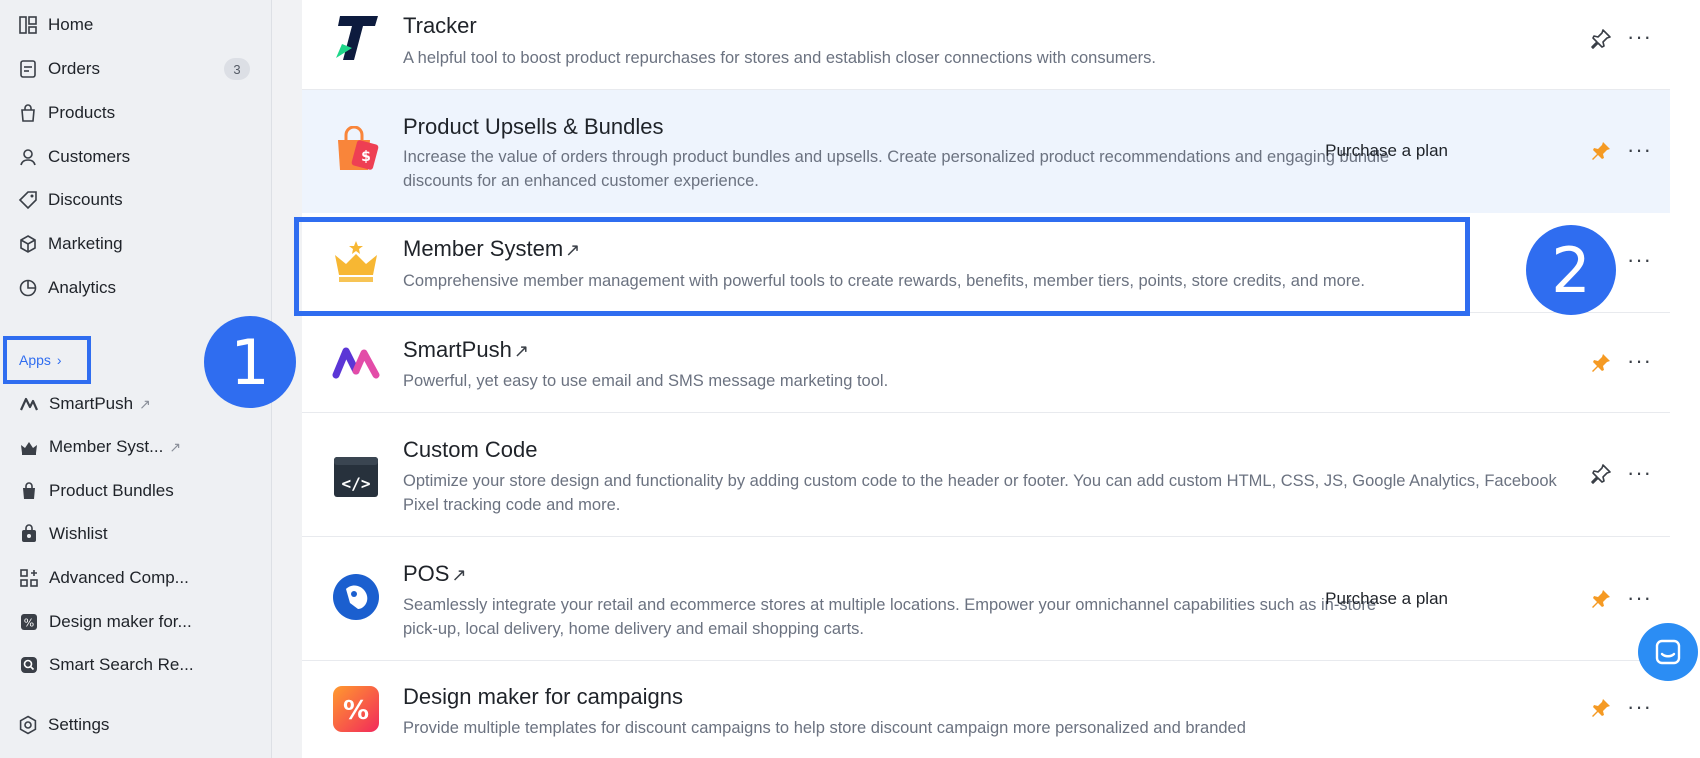  I want to click on nav-marketing: Marketing, so click(134, 244).